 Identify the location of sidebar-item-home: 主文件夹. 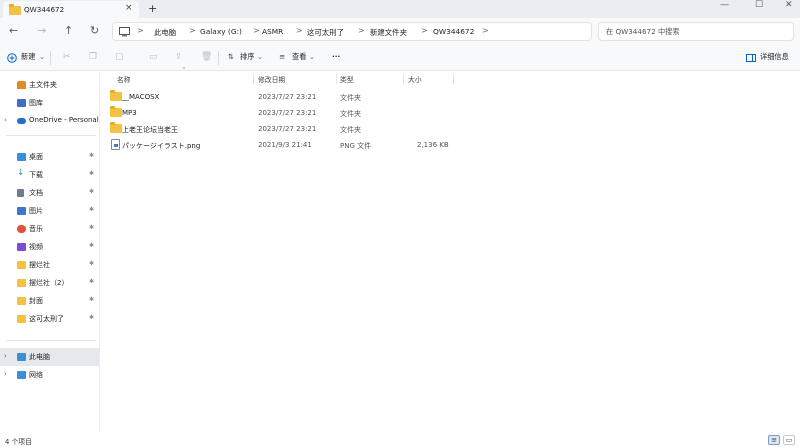
(49, 85).